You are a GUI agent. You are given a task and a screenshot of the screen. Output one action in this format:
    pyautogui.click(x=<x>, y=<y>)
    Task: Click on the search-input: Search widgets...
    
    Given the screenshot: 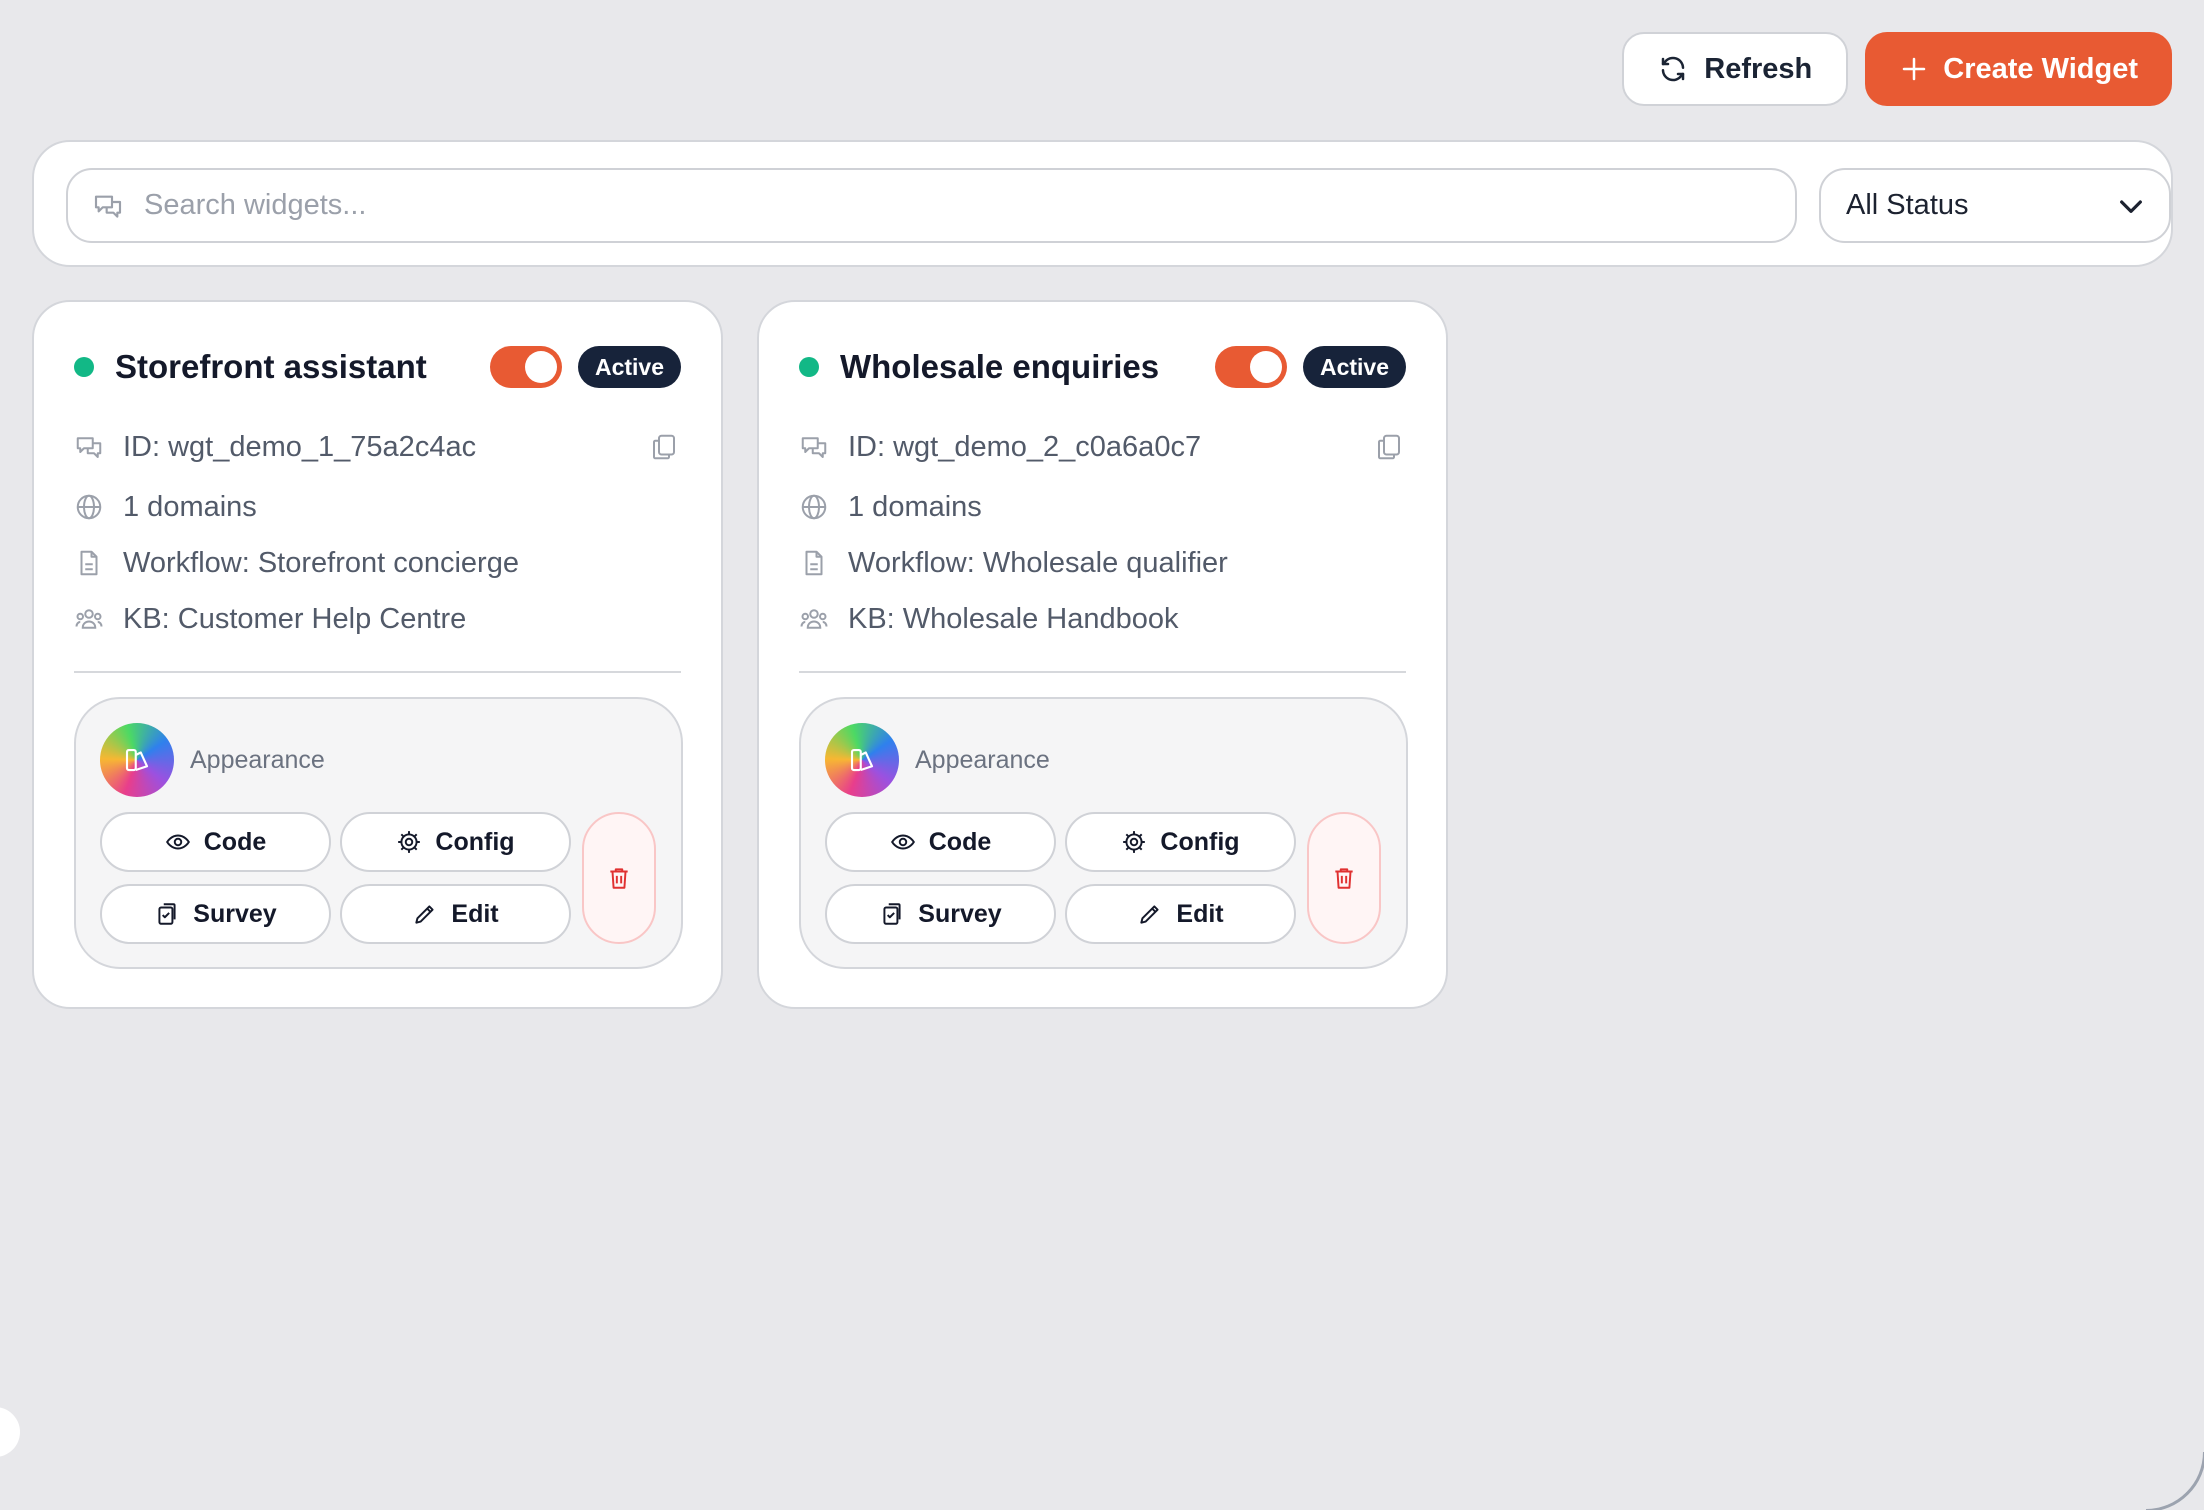 What is the action you would take?
    pyautogui.click(x=931, y=205)
    